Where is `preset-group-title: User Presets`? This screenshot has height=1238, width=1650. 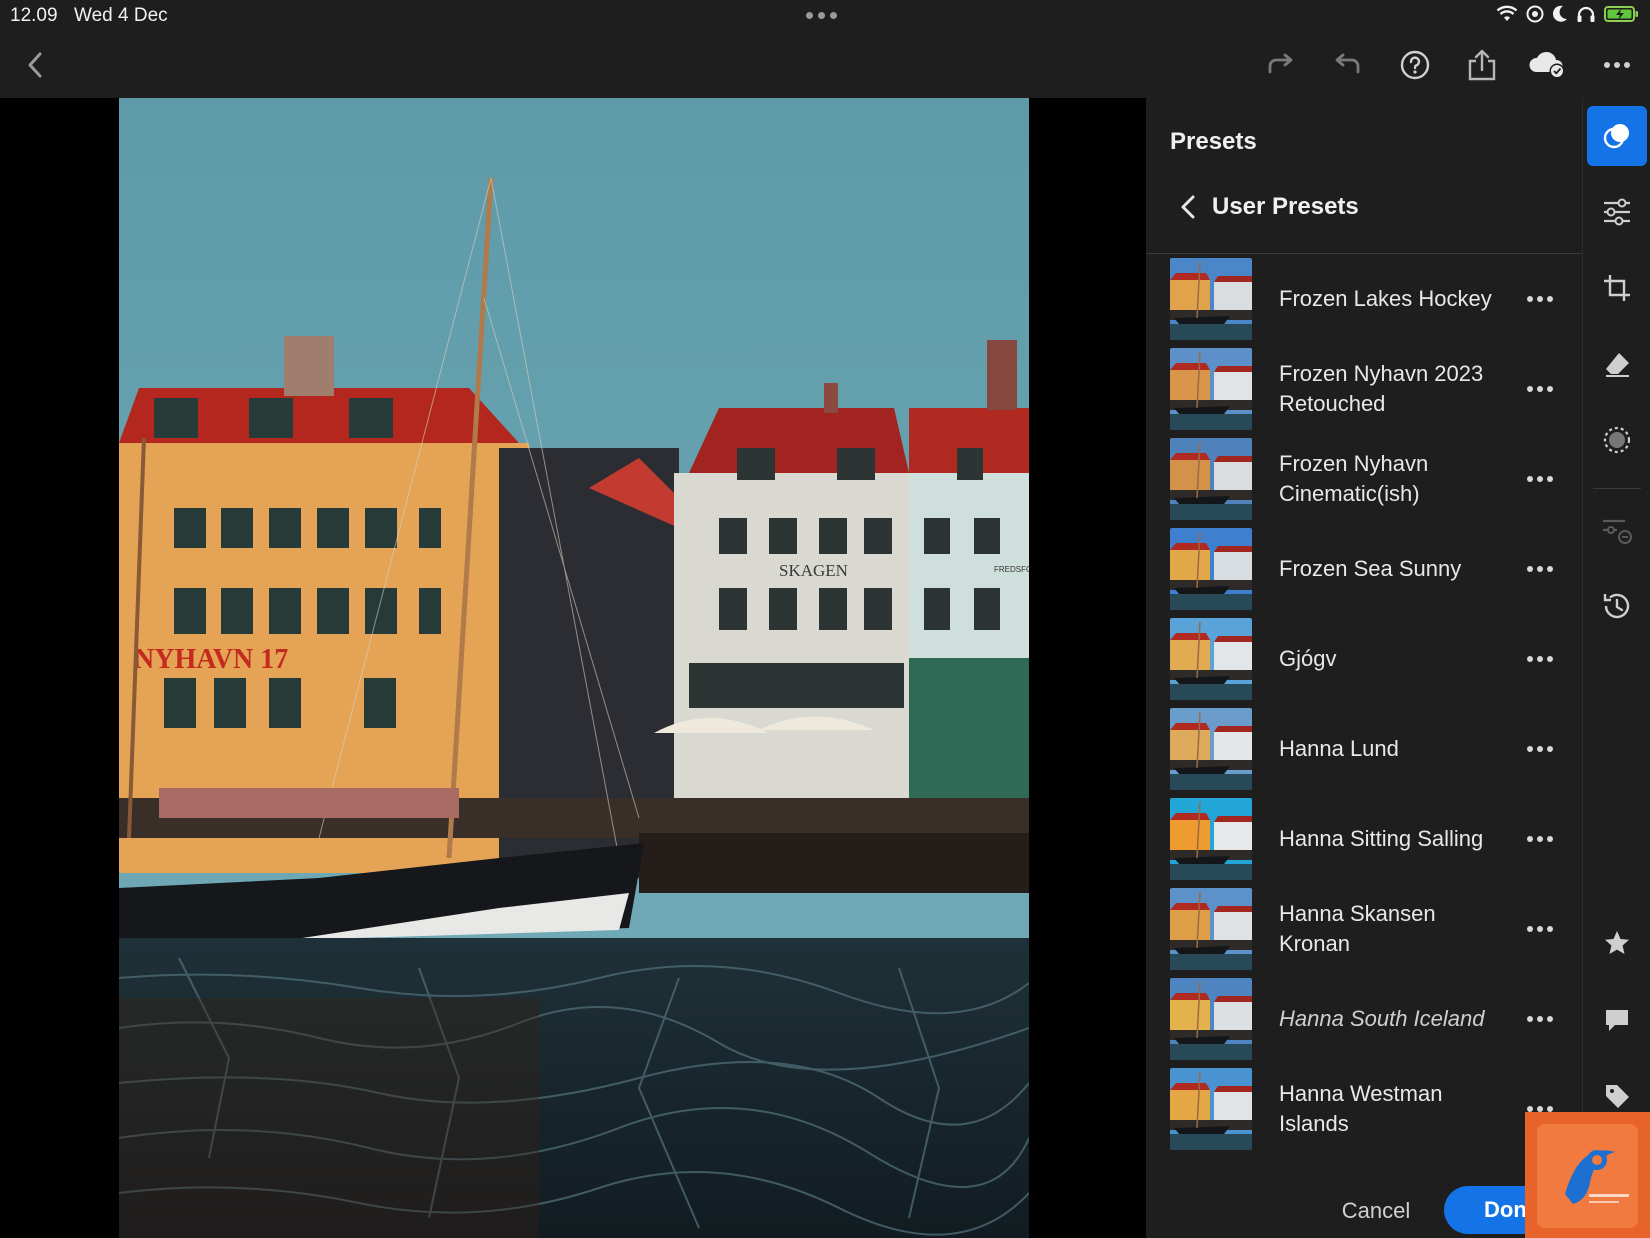 preset-group-title: User Presets is located at coordinates (1285, 206).